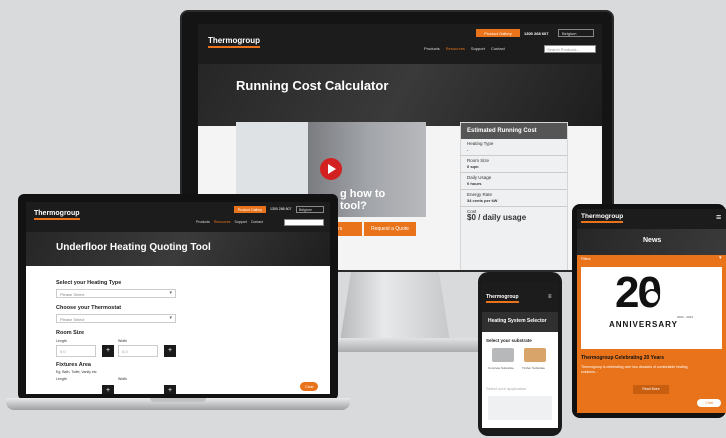 This screenshot has width=726, height=438. Describe the element at coordinates (482, 200) in the screenshot. I see `row-value: 34 cents per kW` at that location.